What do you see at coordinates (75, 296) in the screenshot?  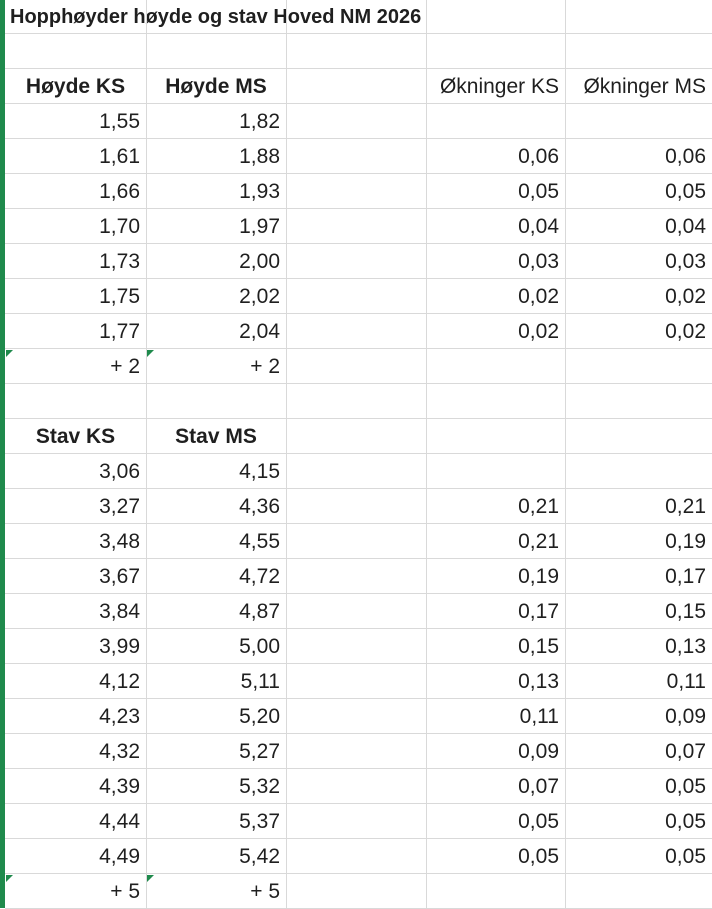 I see `hoyde-ks-cell: 1,75` at bounding box center [75, 296].